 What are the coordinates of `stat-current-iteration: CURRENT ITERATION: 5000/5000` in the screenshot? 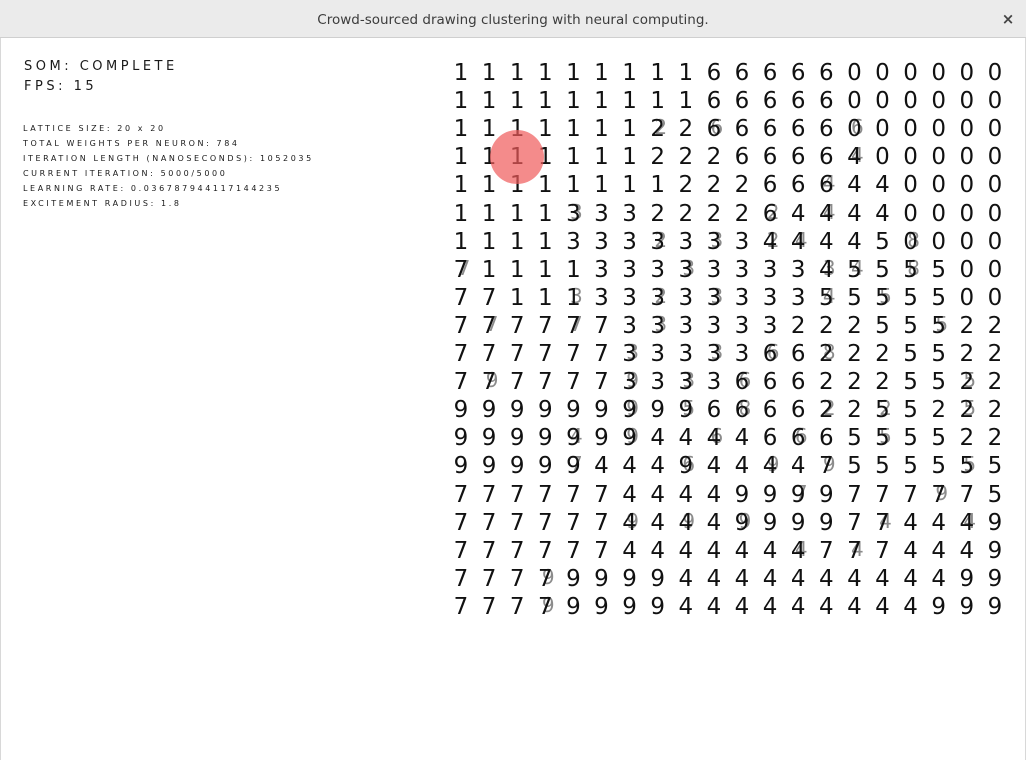 It's located at (125, 173).